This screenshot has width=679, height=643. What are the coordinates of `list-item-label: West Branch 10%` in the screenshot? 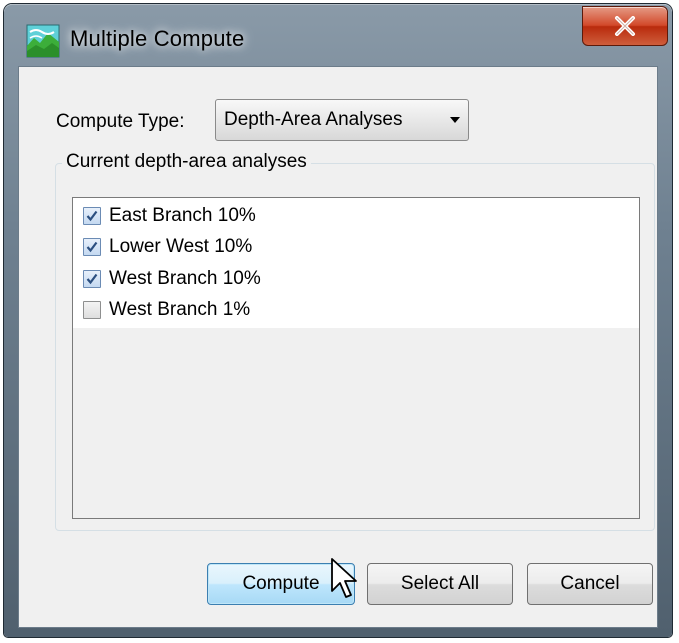 It's located at (185, 278).